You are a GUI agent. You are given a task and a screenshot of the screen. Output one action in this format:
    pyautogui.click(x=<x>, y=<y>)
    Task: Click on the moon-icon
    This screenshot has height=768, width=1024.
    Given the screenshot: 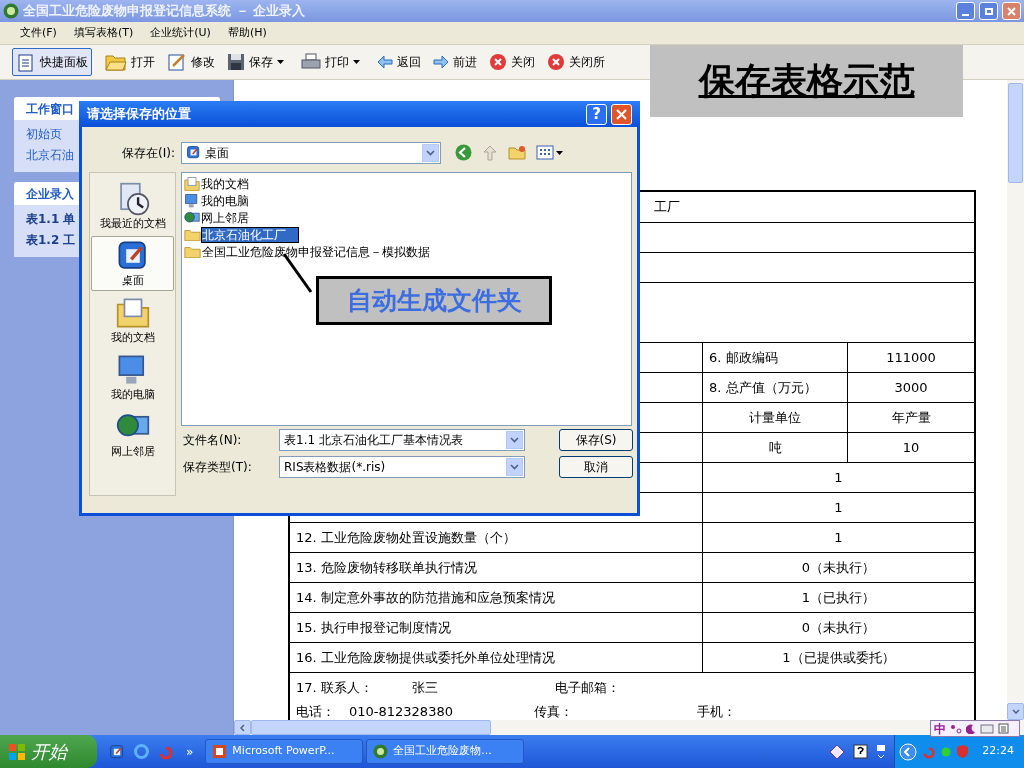 What is the action you would take?
    pyautogui.click(x=971, y=728)
    